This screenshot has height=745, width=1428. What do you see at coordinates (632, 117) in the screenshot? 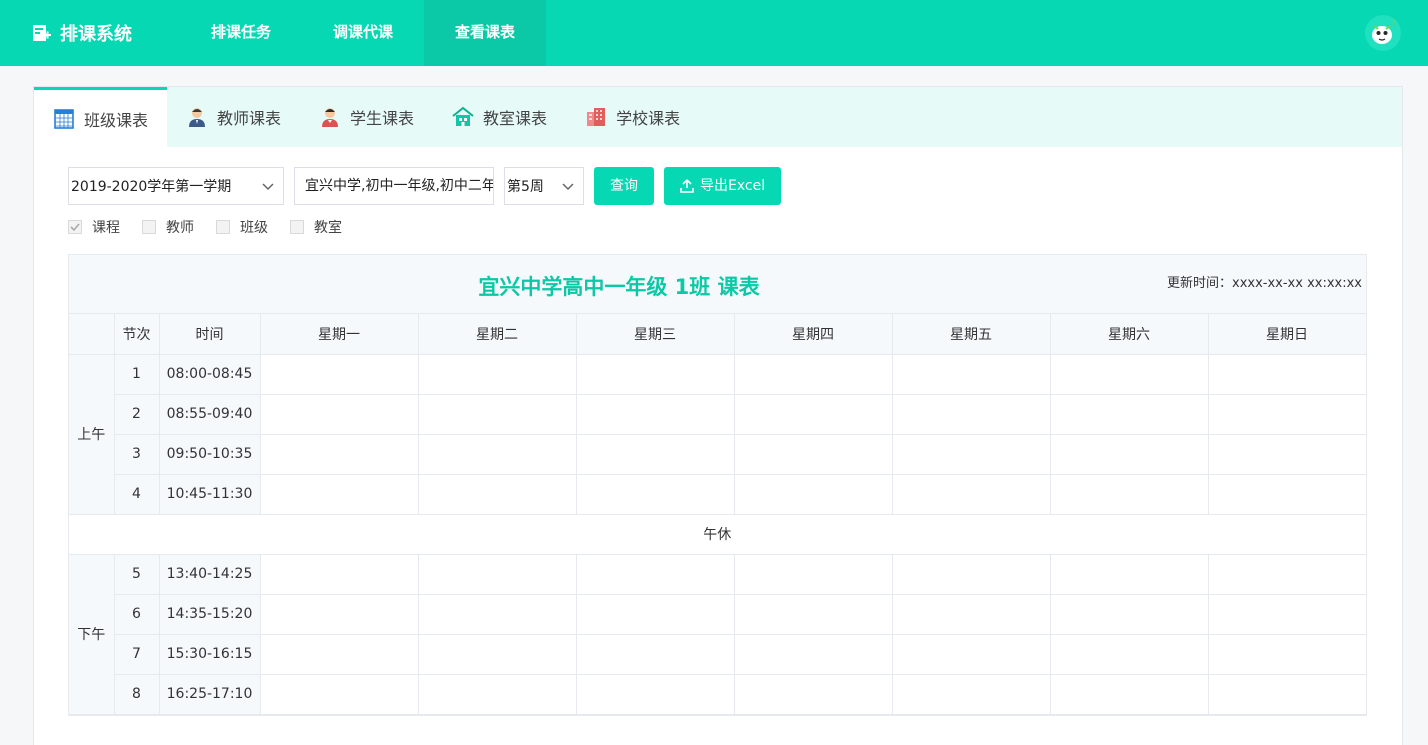
I see `tab-school-timetable: 学校课表` at bounding box center [632, 117].